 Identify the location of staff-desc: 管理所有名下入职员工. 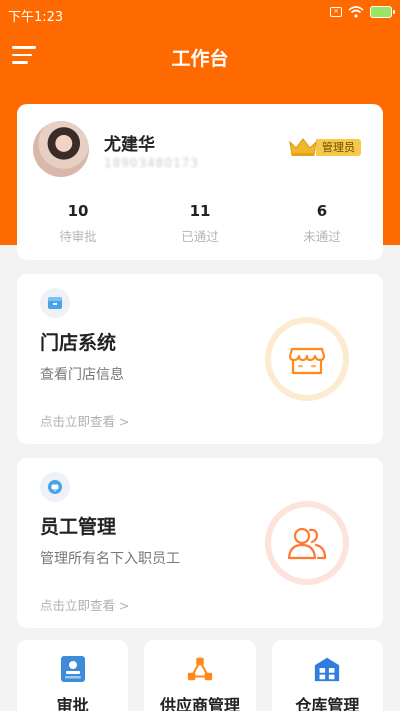
(110, 559).